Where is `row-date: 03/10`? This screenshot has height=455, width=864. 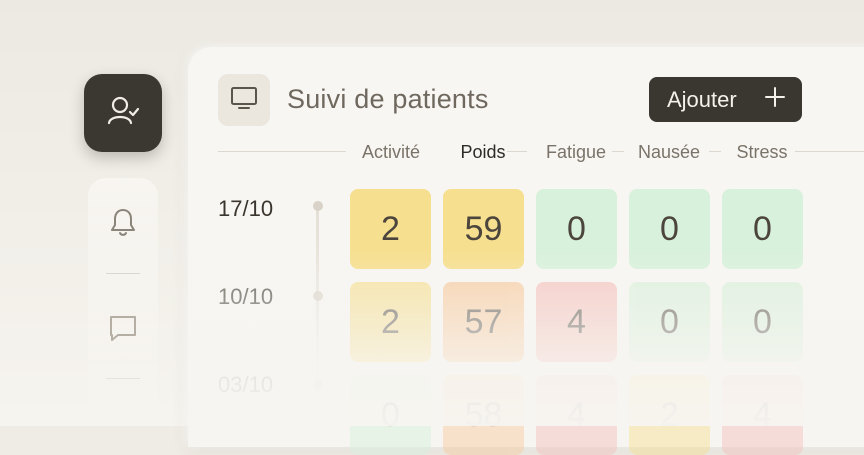
row-date: 03/10 is located at coordinates (246, 384).